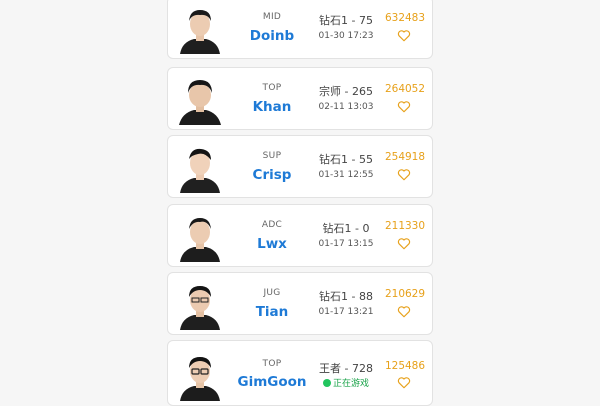 Image resolution: width=600 pixels, height=406 pixels. I want to click on player-role: JUG, so click(272, 293).